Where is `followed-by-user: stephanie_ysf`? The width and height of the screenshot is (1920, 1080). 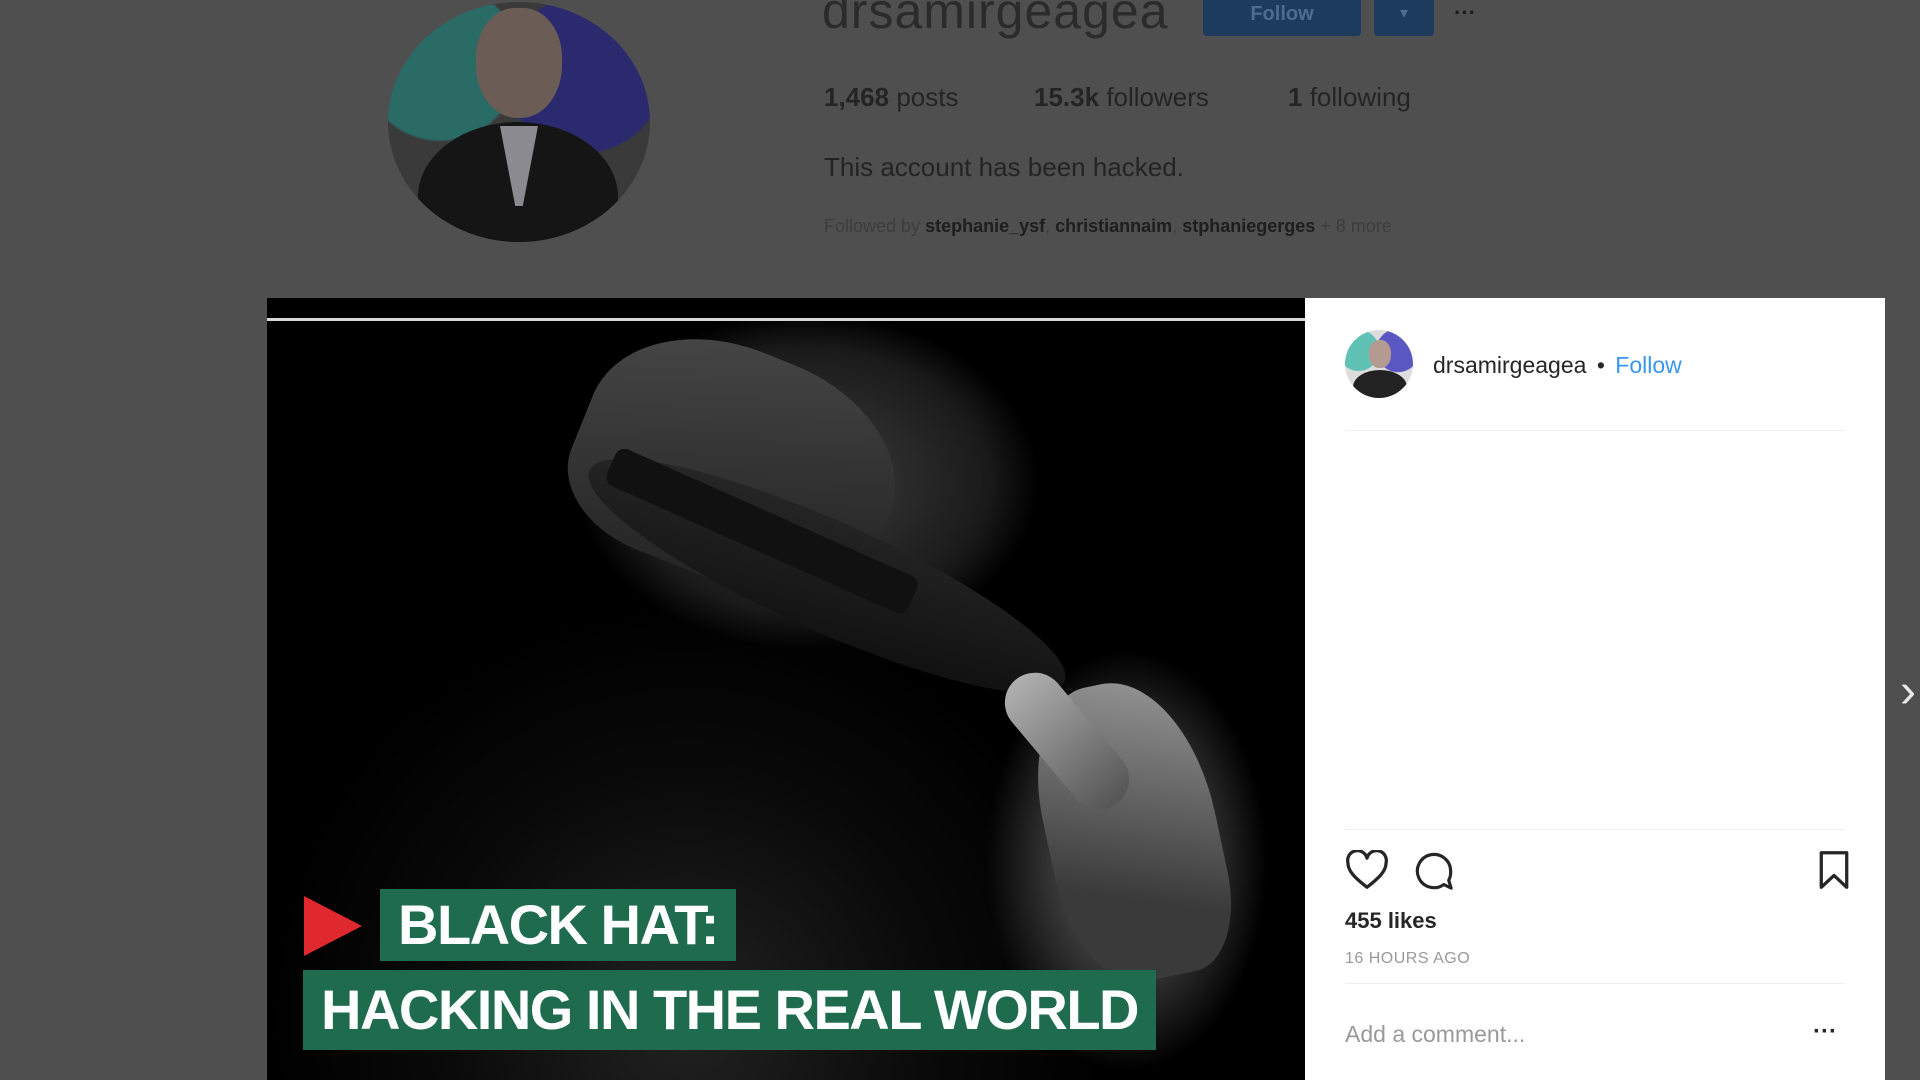
followed-by-user: stephanie_ysf is located at coordinates (985, 226).